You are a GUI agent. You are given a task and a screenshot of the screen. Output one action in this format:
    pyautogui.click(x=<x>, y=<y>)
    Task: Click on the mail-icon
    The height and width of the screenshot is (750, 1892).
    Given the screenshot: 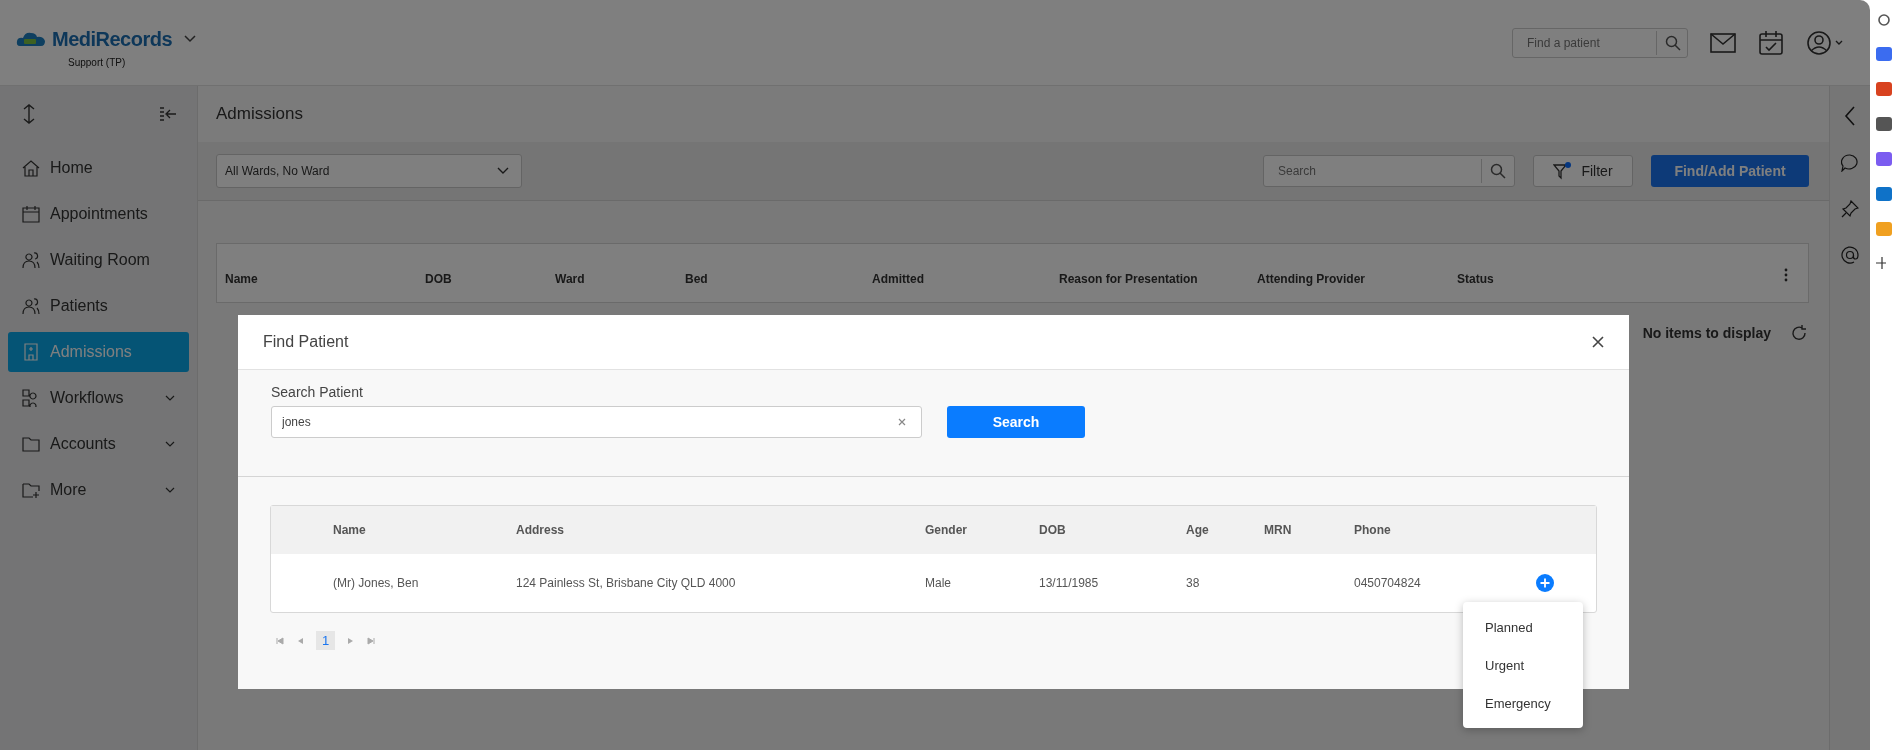 What is the action you would take?
    pyautogui.click(x=1723, y=42)
    